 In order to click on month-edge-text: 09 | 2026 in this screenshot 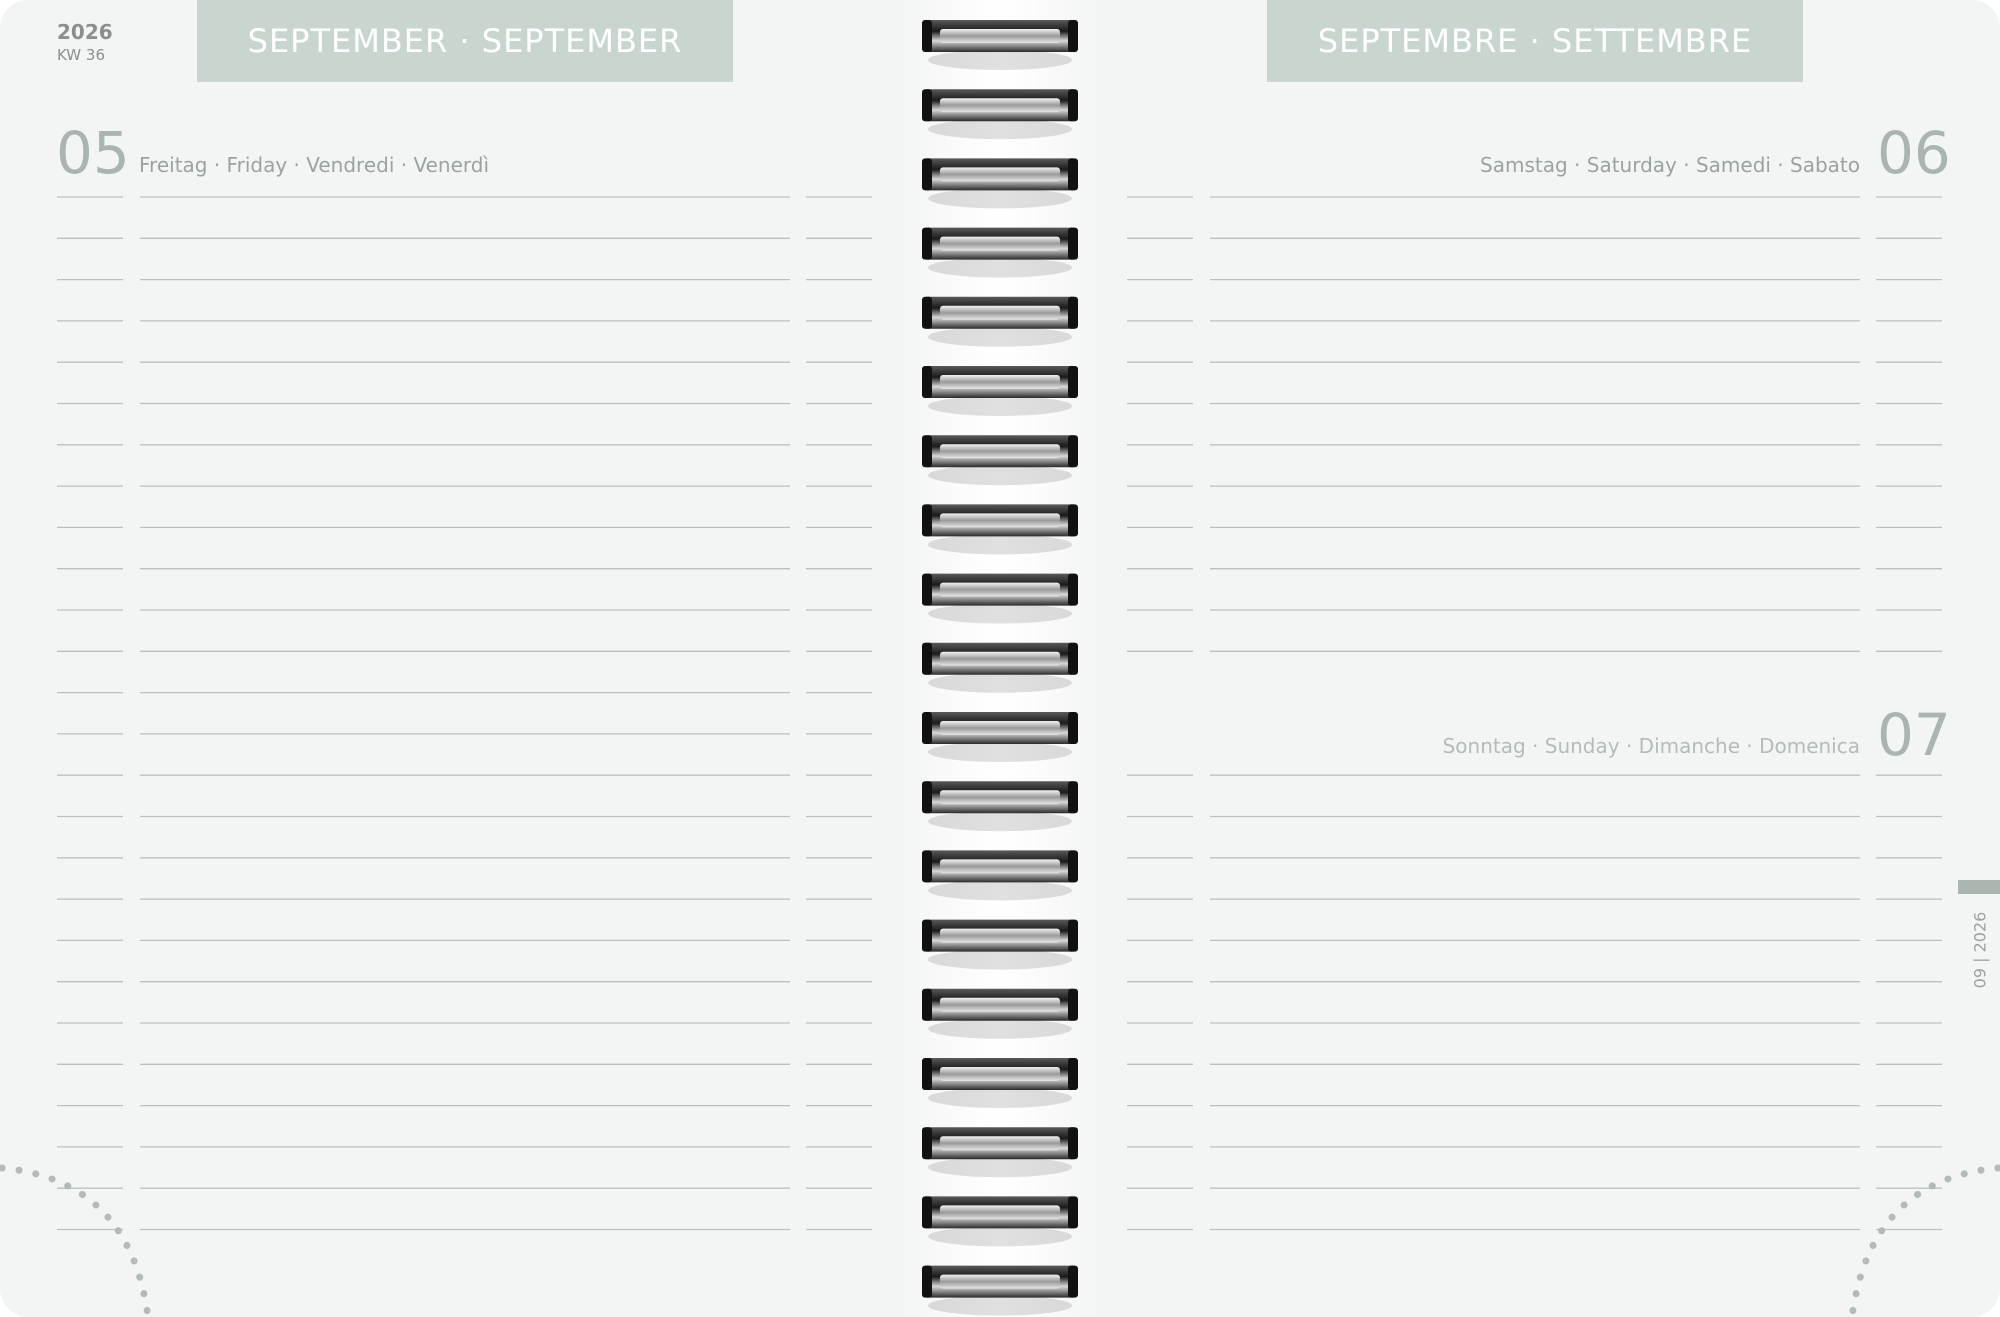, I will do `click(1980, 950)`.